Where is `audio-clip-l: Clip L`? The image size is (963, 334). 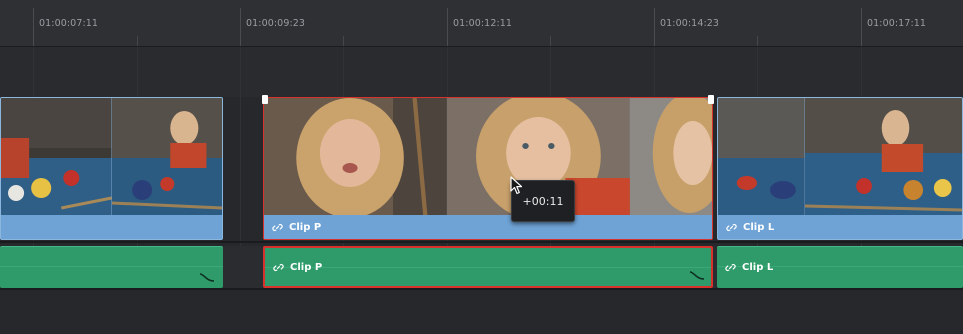
audio-clip-l: Clip L is located at coordinates (840, 267).